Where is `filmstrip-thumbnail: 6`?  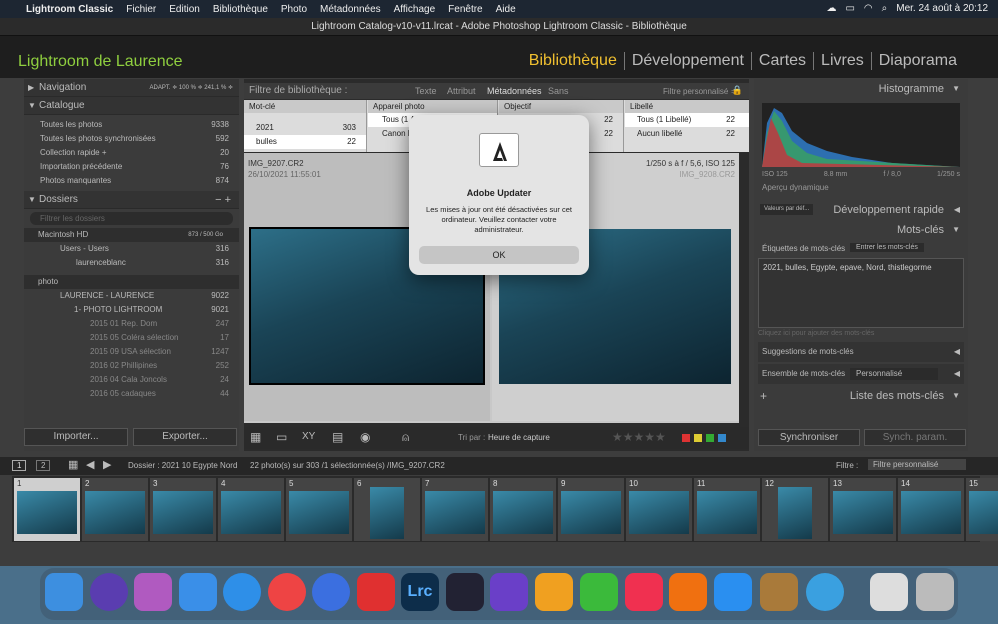
filmstrip-thumbnail: 6 is located at coordinates (387, 509).